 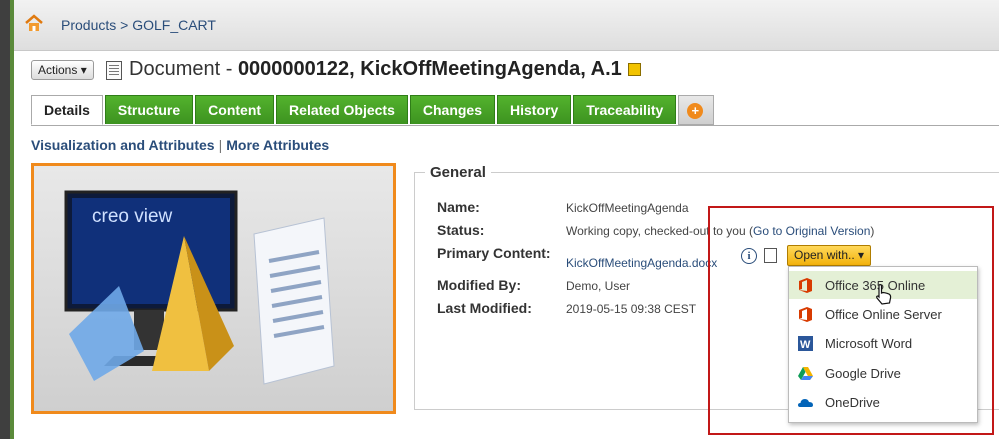 I want to click on chevron-down-icon: ▾, so click(x=83, y=70).